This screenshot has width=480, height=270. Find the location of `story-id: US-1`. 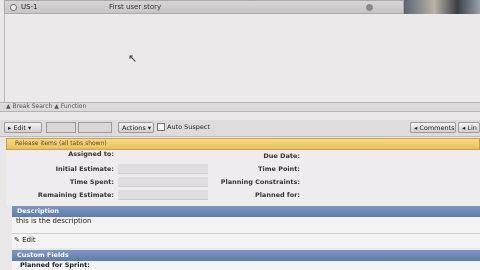

story-id: US-1 is located at coordinates (29, 7).